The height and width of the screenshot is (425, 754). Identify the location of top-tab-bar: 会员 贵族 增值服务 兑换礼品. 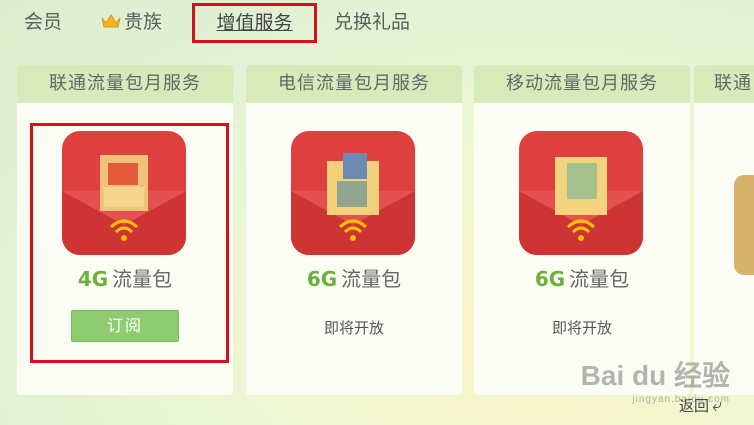
(377, 24).